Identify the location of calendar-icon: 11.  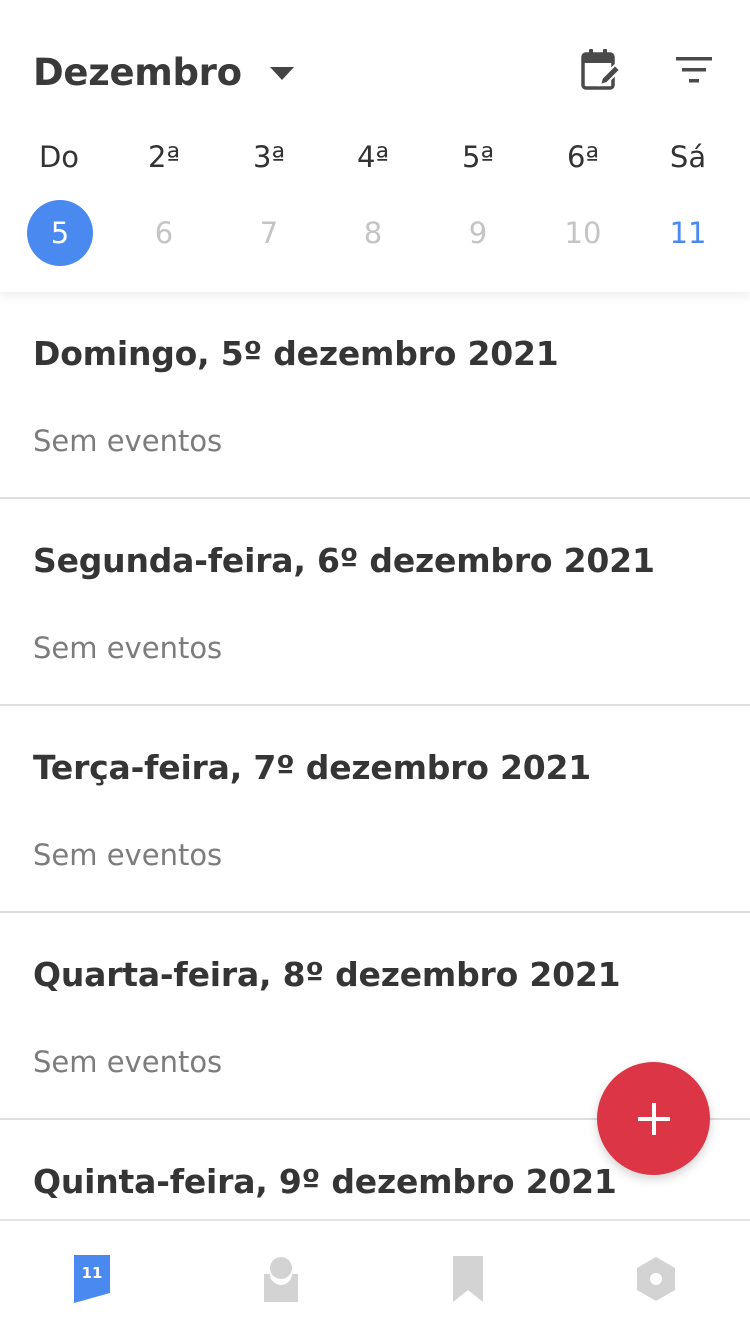
(92, 1279).